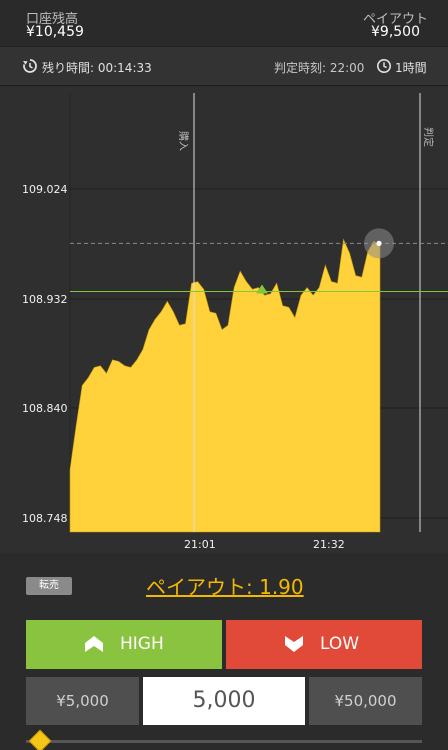  What do you see at coordinates (319, 68) in the screenshot?
I see `judge-time: 判定時刻: 22:00` at bounding box center [319, 68].